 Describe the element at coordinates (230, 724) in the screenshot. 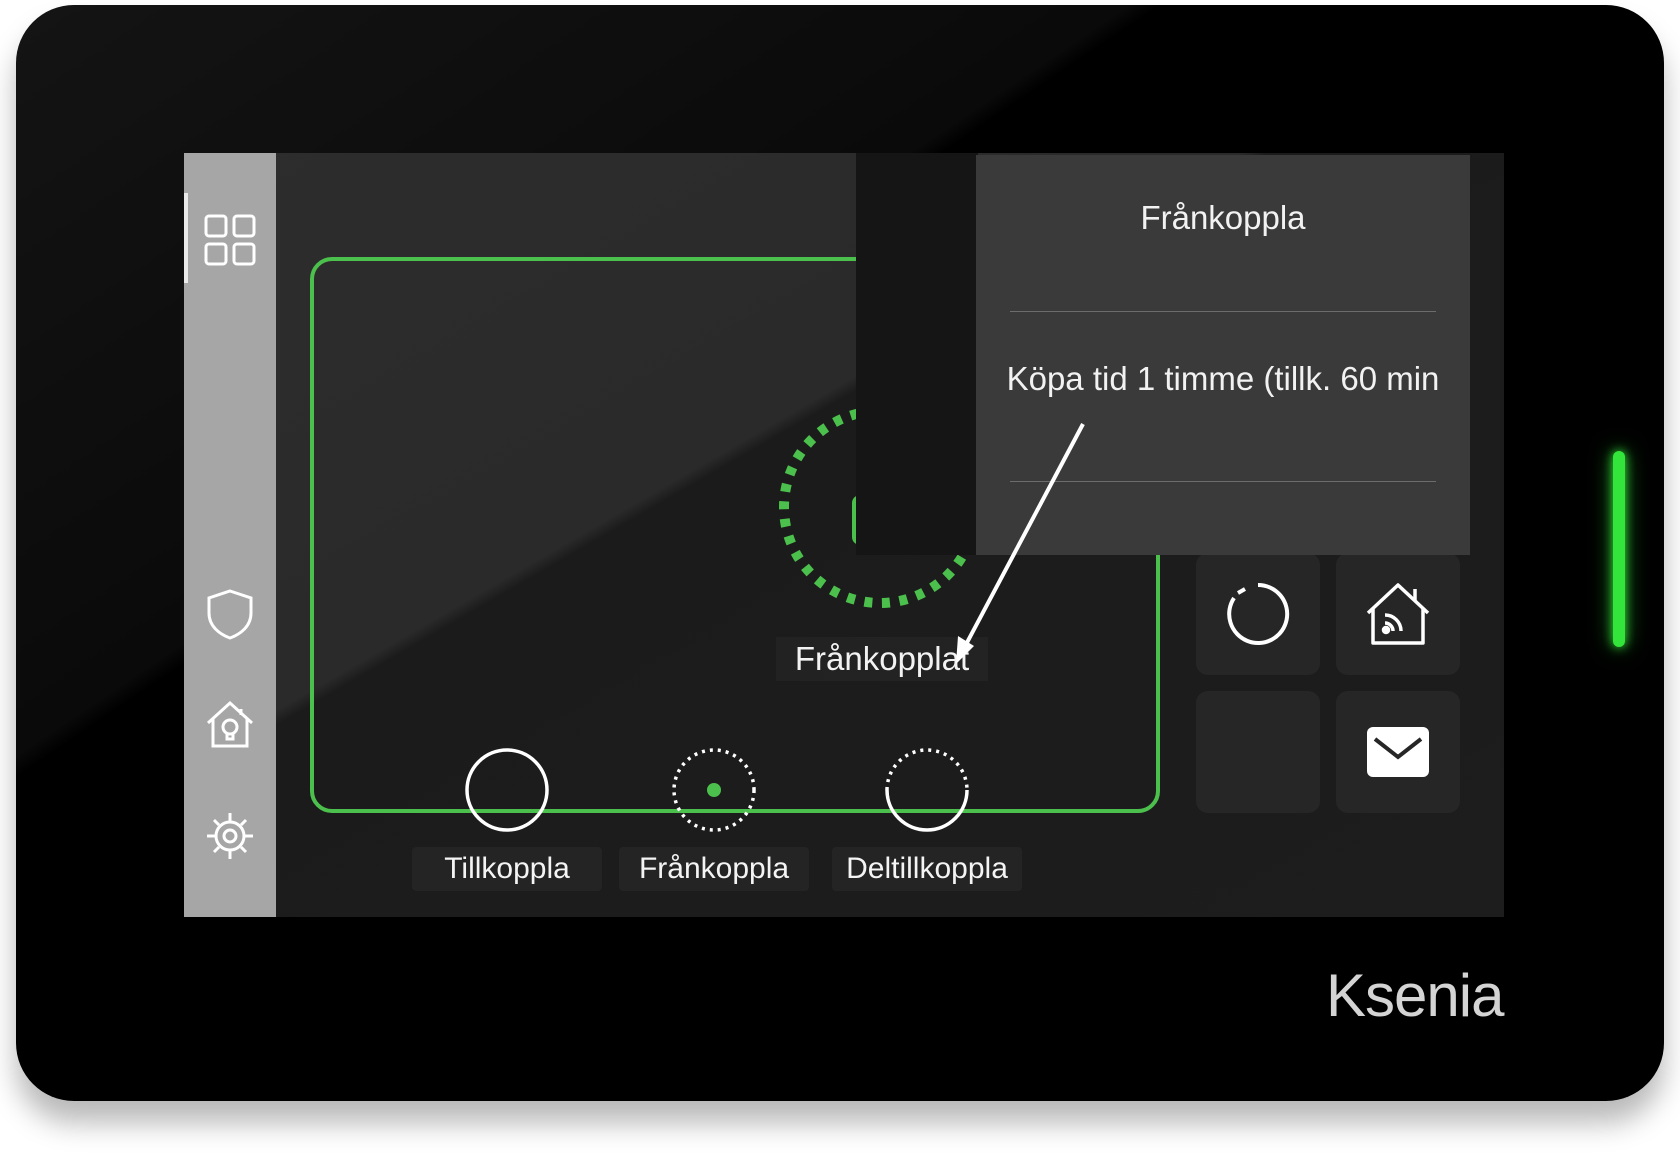

I see `smart-home-icon` at that location.